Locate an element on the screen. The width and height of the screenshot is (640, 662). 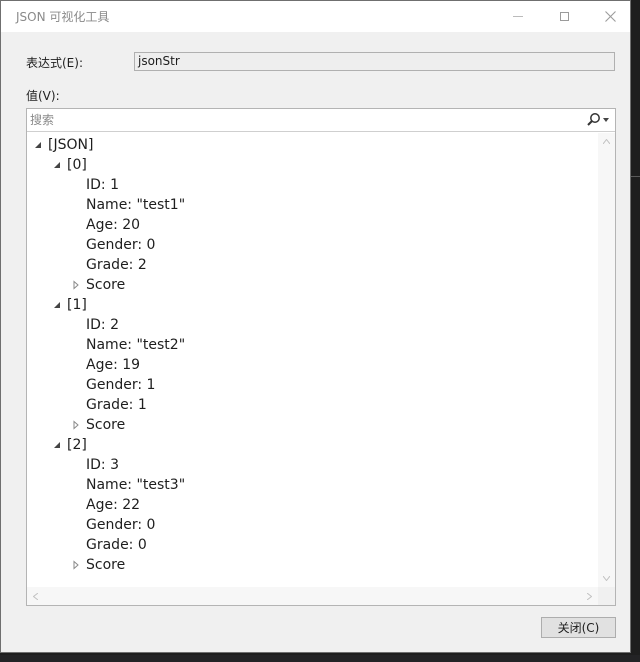
tree-leaf-item: Name: "test2" is located at coordinates (312, 345).